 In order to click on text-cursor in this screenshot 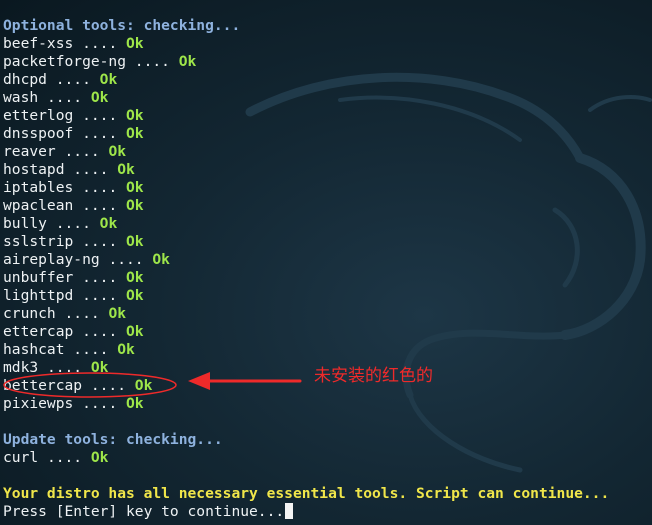, I will do `click(289, 511)`.